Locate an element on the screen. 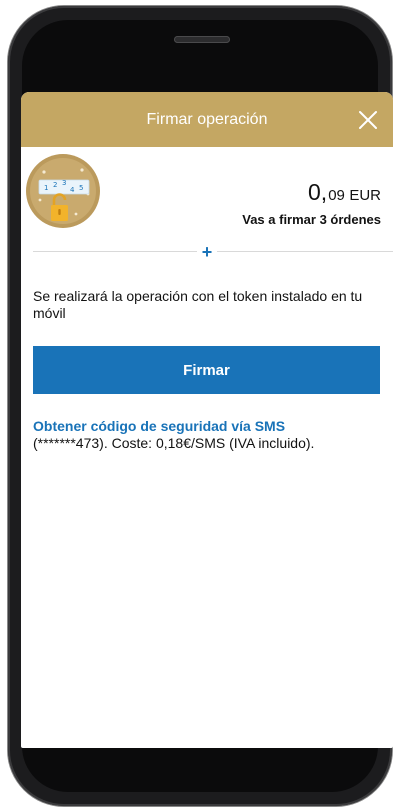 This screenshot has width=398, height=809. token-lock-icon: 1 2 3 4 5 is located at coordinates (63, 191).